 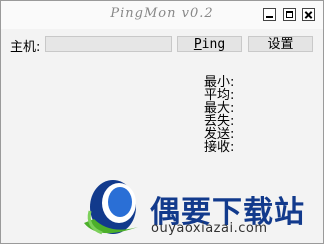 What do you see at coordinates (213, 44) in the screenshot?
I see `ping-label: ing` at bounding box center [213, 44].